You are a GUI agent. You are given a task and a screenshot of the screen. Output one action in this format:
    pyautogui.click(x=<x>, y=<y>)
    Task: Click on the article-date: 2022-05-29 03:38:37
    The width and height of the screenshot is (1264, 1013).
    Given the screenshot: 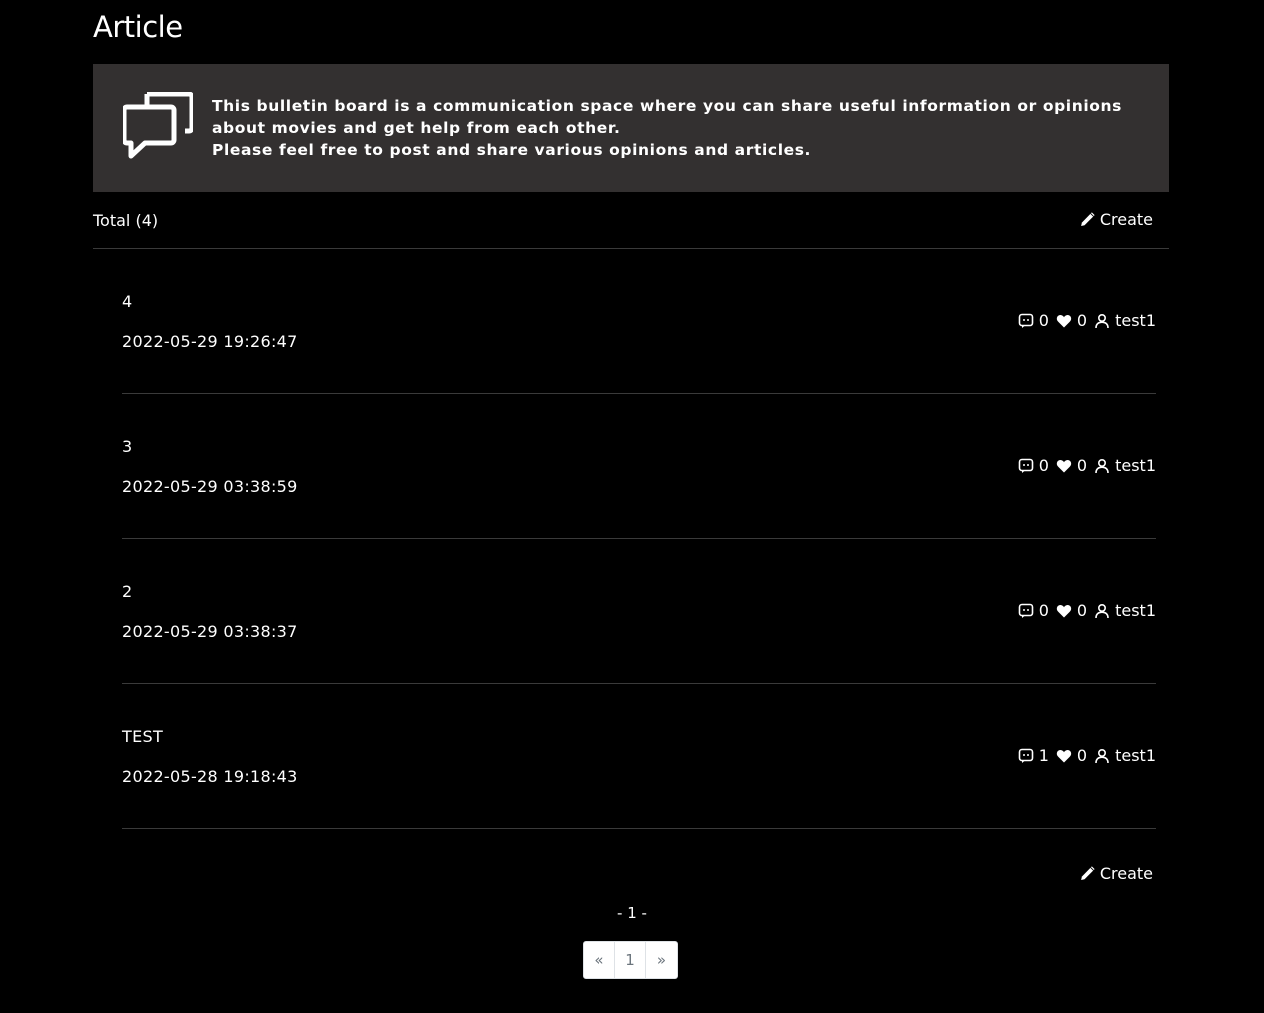 What is the action you would take?
    pyautogui.click(x=210, y=631)
    